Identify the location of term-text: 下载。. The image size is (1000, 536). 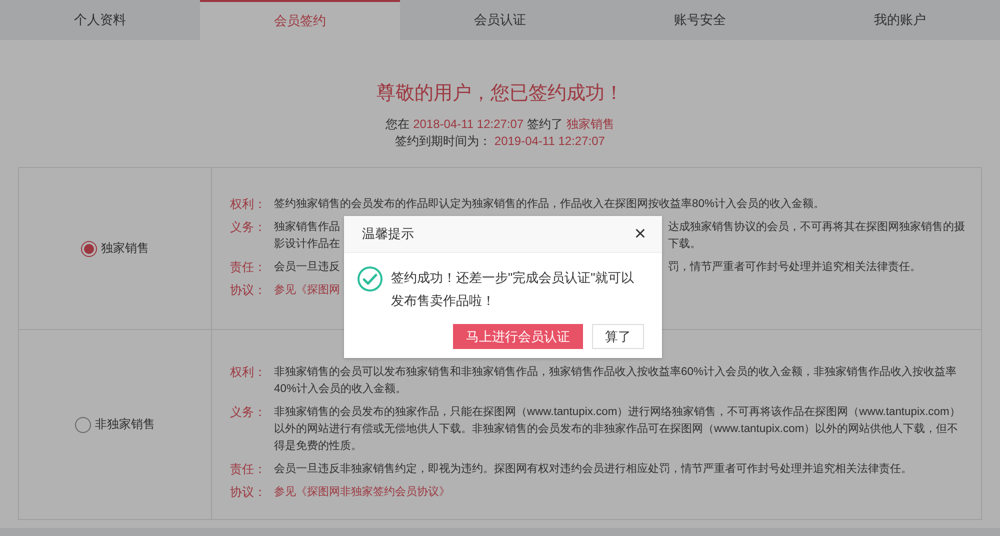
(684, 244).